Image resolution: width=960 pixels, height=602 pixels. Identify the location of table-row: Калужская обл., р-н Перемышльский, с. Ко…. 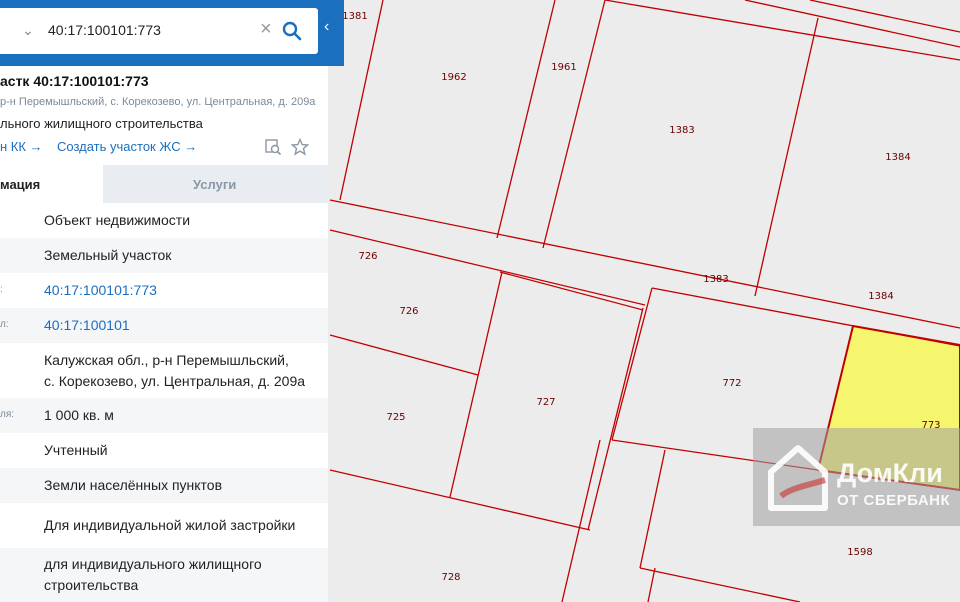
(164, 370).